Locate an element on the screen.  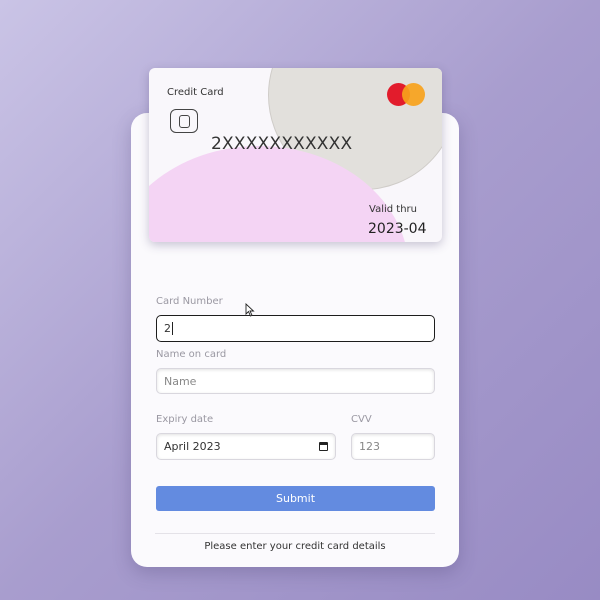
cvv-label: CVV is located at coordinates (361, 419).